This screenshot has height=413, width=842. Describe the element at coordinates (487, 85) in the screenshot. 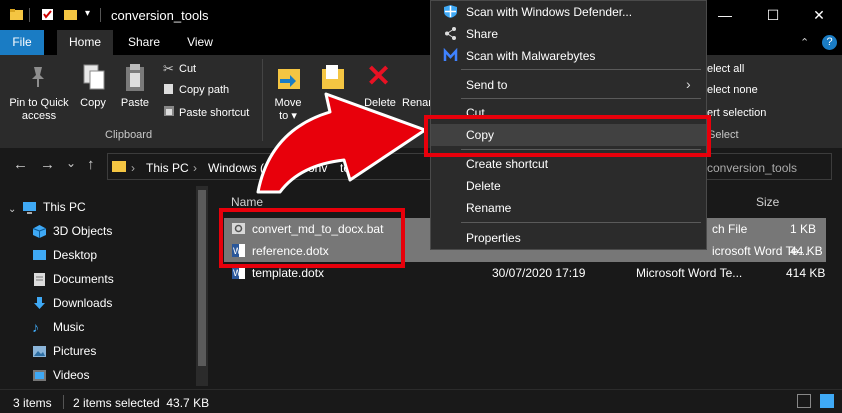

I see `menu-label: Send to` at that location.